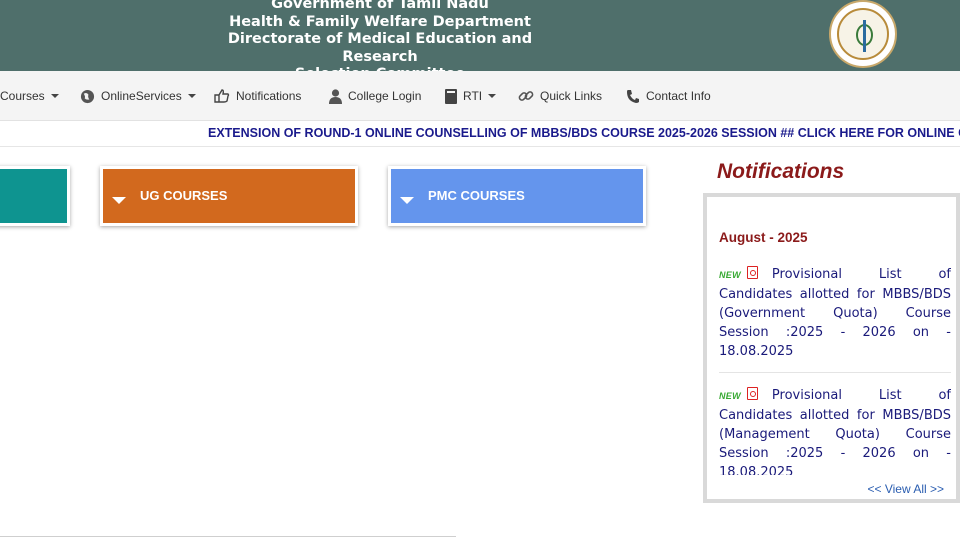 The width and height of the screenshot is (960, 540). I want to click on nav-contact-info-label: Contact Info, so click(678, 96).